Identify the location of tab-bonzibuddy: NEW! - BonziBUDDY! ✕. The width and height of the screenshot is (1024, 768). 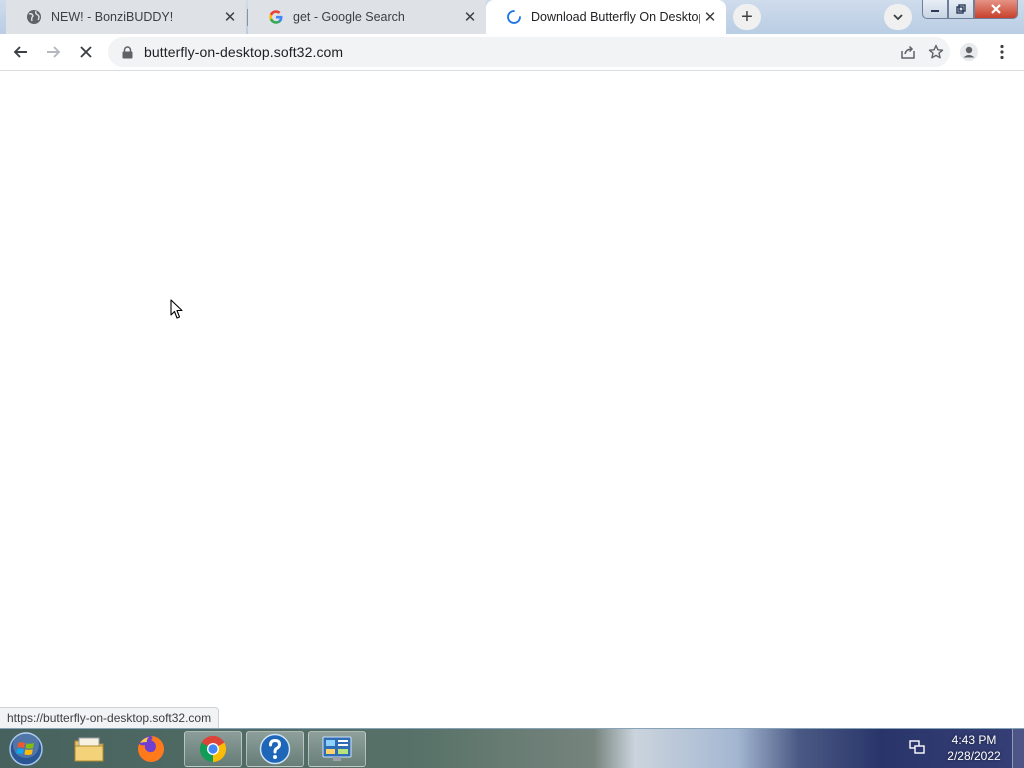
(126, 17).